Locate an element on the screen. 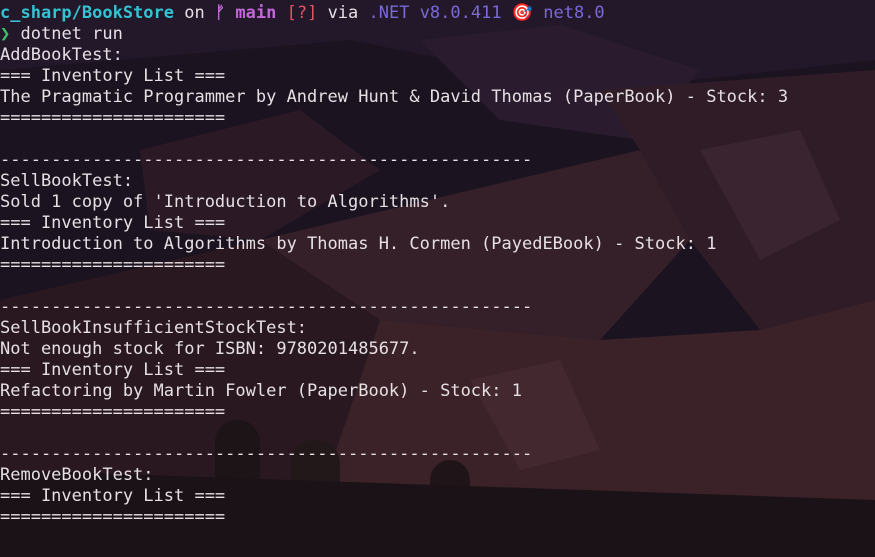  prompt-on: on is located at coordinates (194, 13).